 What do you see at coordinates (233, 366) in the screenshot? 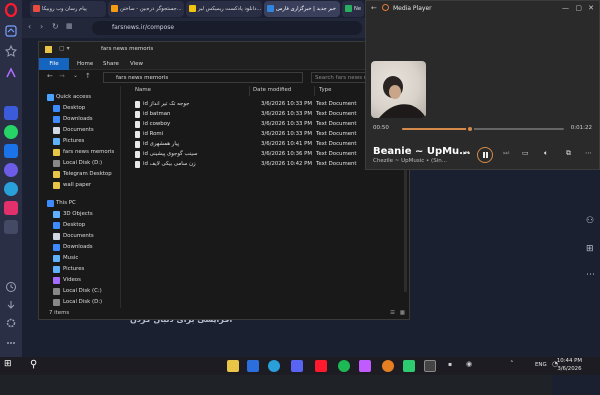
I see `file-explorer-icon` at bounding box center [233, 366].